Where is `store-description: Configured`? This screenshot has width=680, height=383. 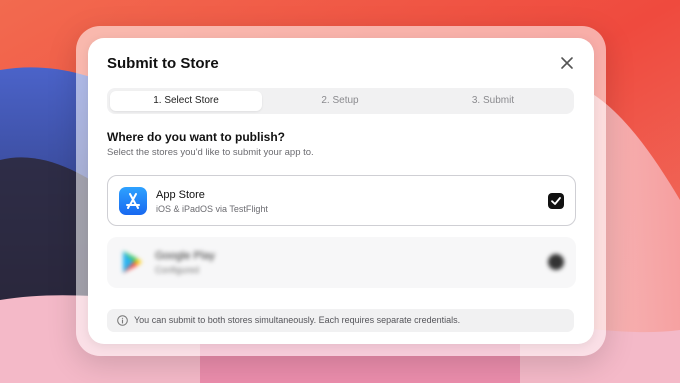
store-description: Configured is located at coordinates (177, 270).